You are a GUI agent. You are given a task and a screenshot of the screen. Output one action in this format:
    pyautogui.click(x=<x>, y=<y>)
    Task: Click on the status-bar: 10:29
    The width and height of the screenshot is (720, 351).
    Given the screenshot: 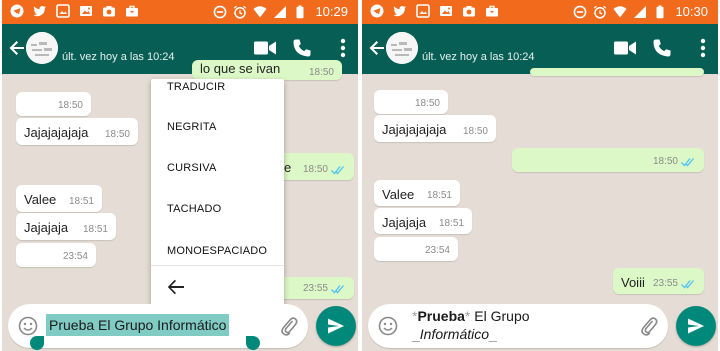 What is the action you would take?
    pyautogui.click(x=180, y=12)
    